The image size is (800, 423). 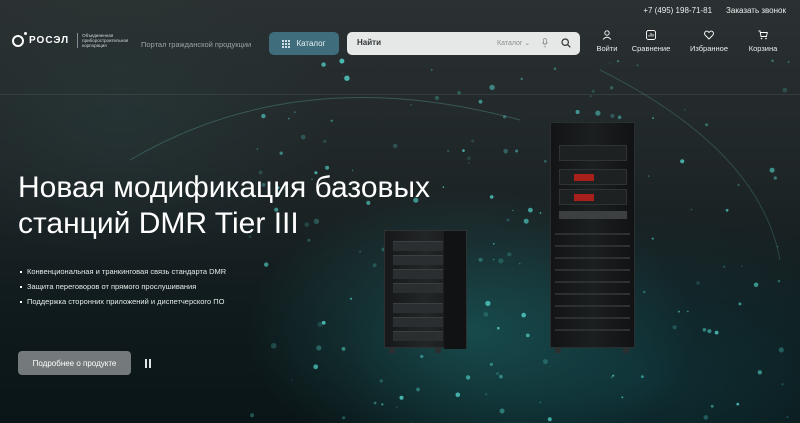 I want to click on phone-link: +7 (495) 198-71-81, so click(x=677, y=12).